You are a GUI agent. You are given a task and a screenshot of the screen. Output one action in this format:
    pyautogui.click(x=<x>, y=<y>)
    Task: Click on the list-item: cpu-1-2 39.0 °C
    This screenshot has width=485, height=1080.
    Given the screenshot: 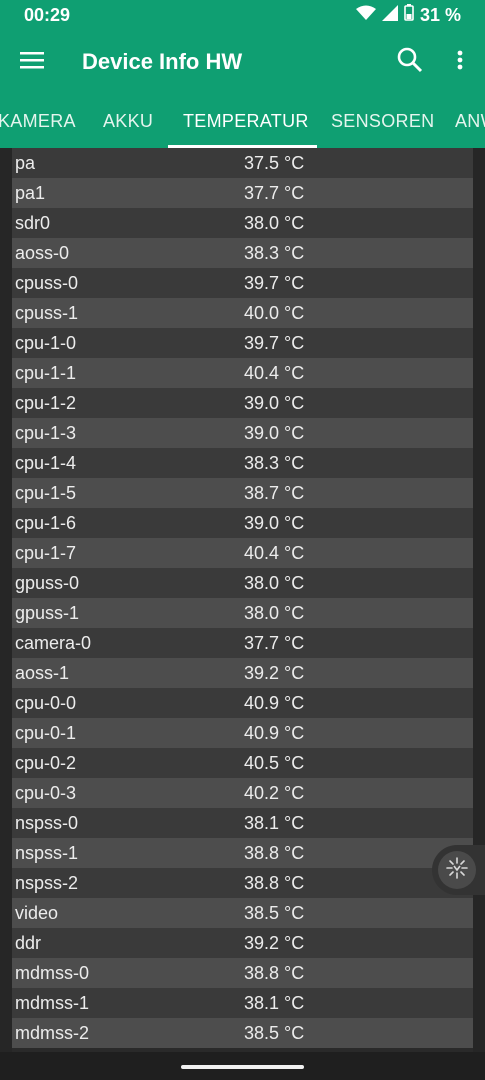 What is the action you would take?
    pyautogui.click(x=242, y=403)
    